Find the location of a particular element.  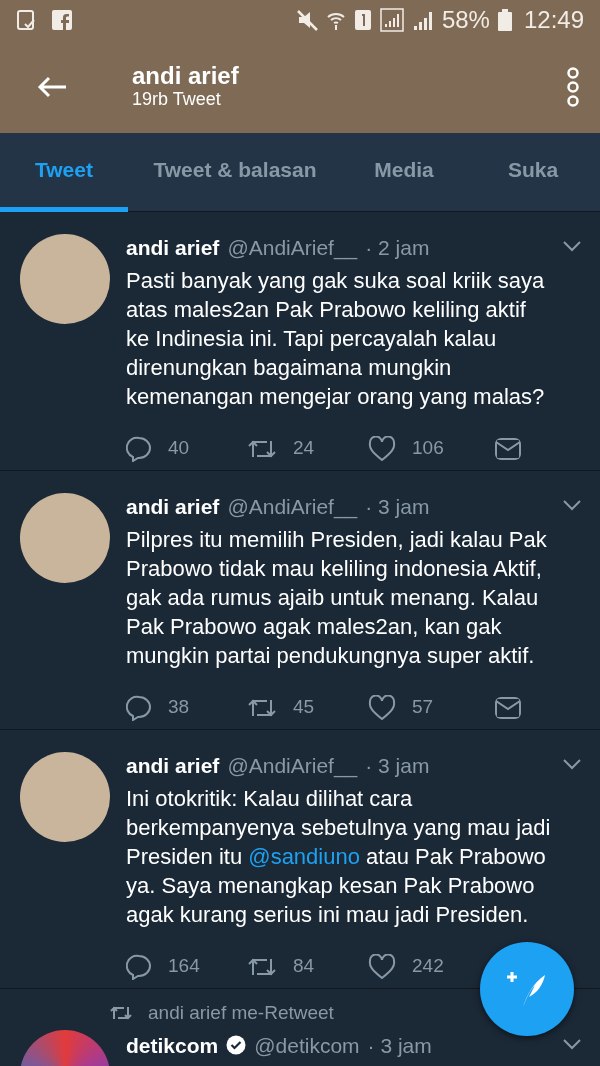

like-button: 106 is located at coordinates (406, 448).